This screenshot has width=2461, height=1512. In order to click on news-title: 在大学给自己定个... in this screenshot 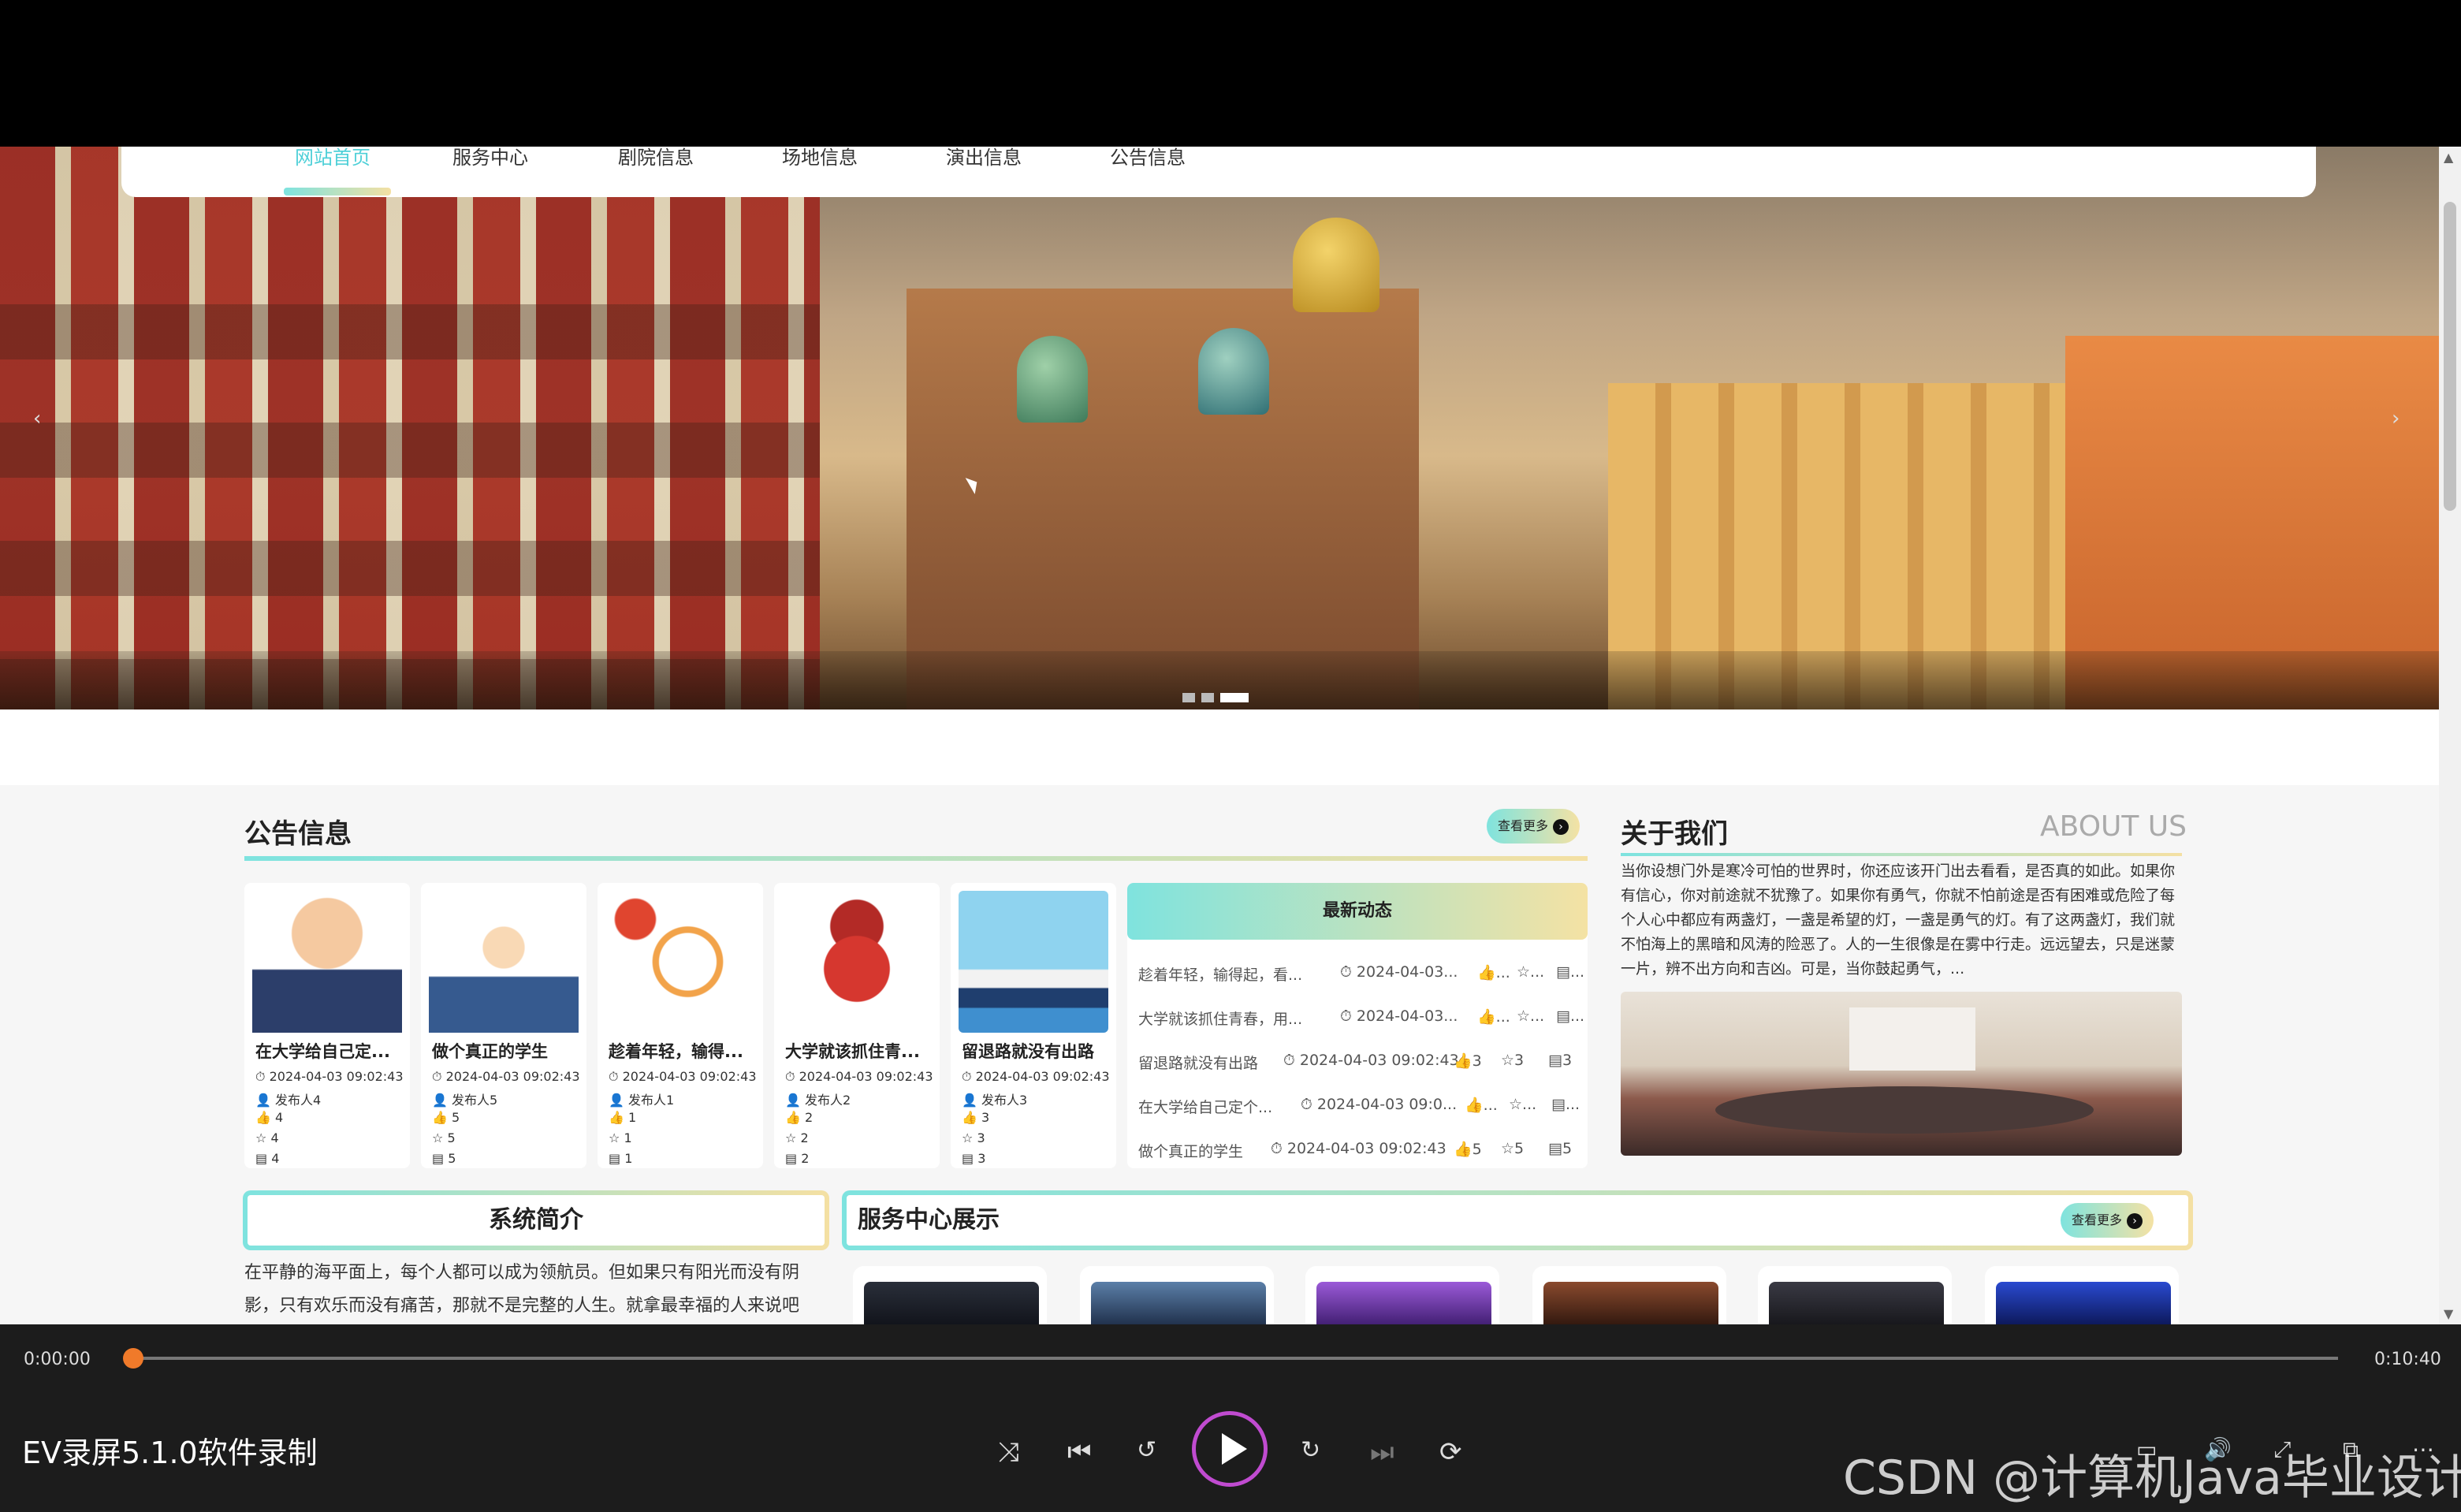, I will do `click(1205, 1108)`.